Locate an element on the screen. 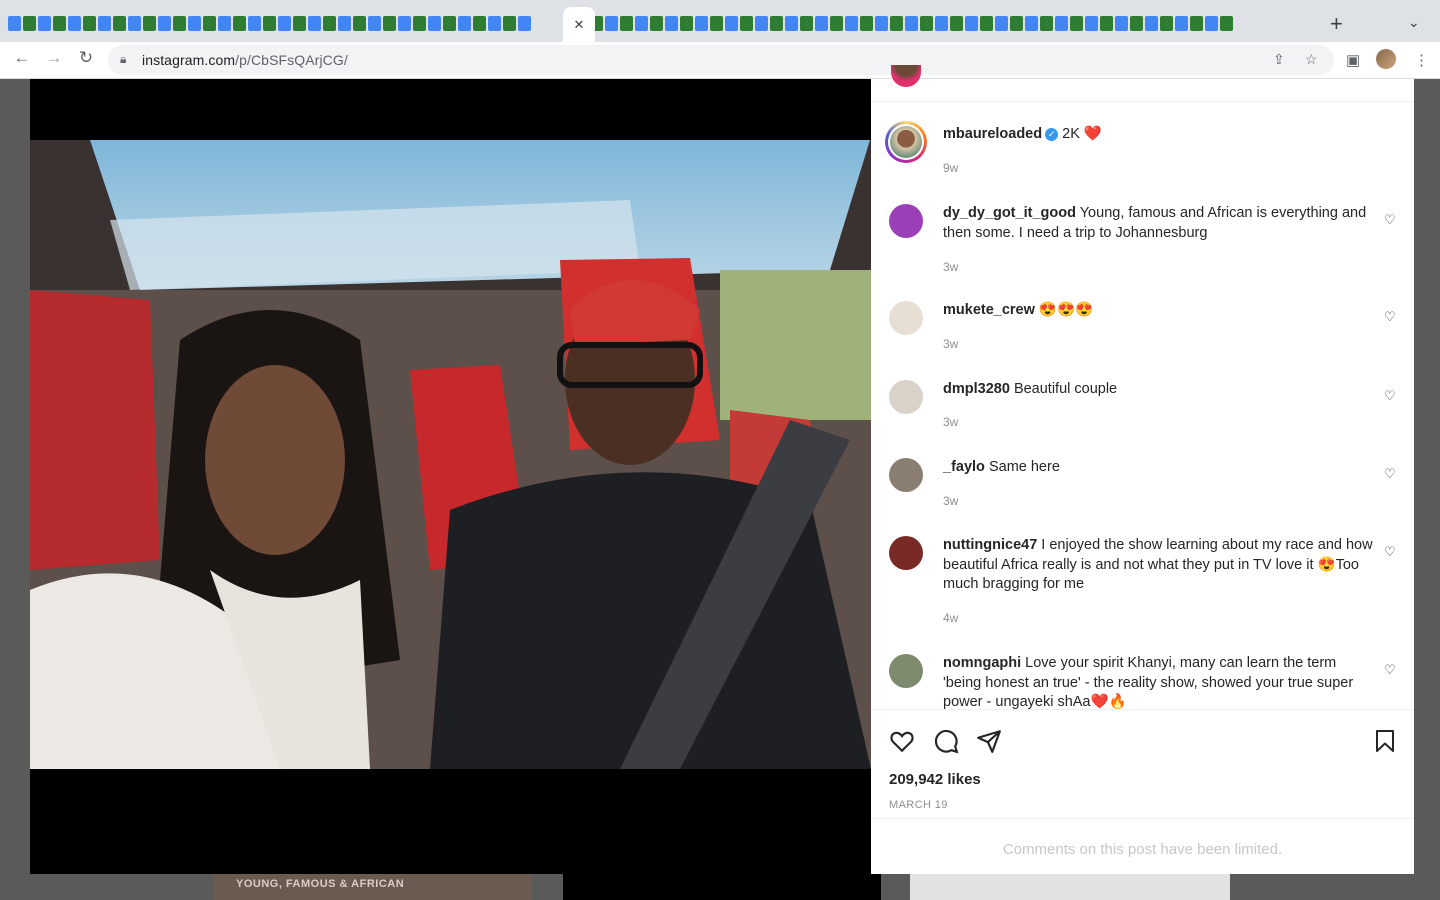 This screenshot has width=1440, height=900. tab-close-icon: ✕ is located at coordinates (579, 25).